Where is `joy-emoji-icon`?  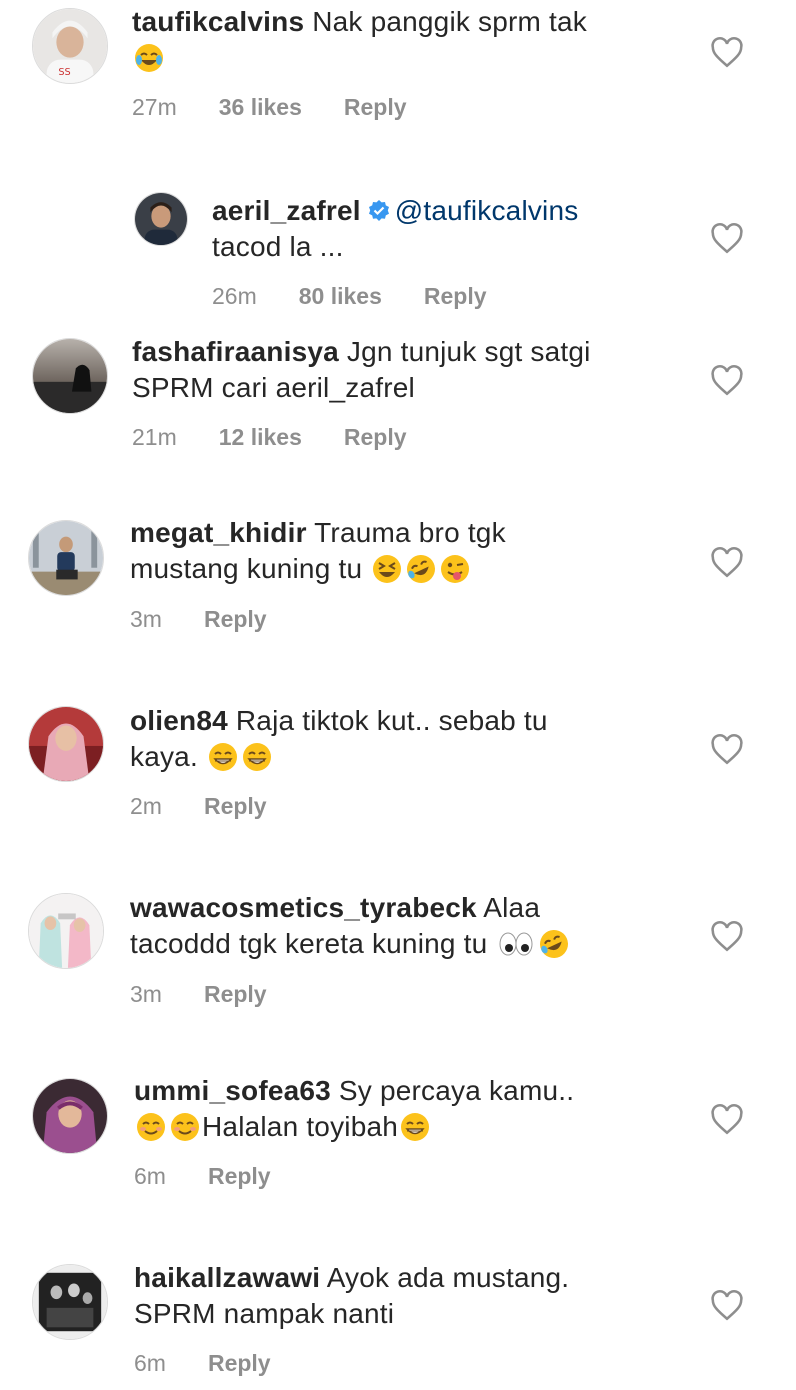
joy-emoji-icon is located at coordinates (149, 58).